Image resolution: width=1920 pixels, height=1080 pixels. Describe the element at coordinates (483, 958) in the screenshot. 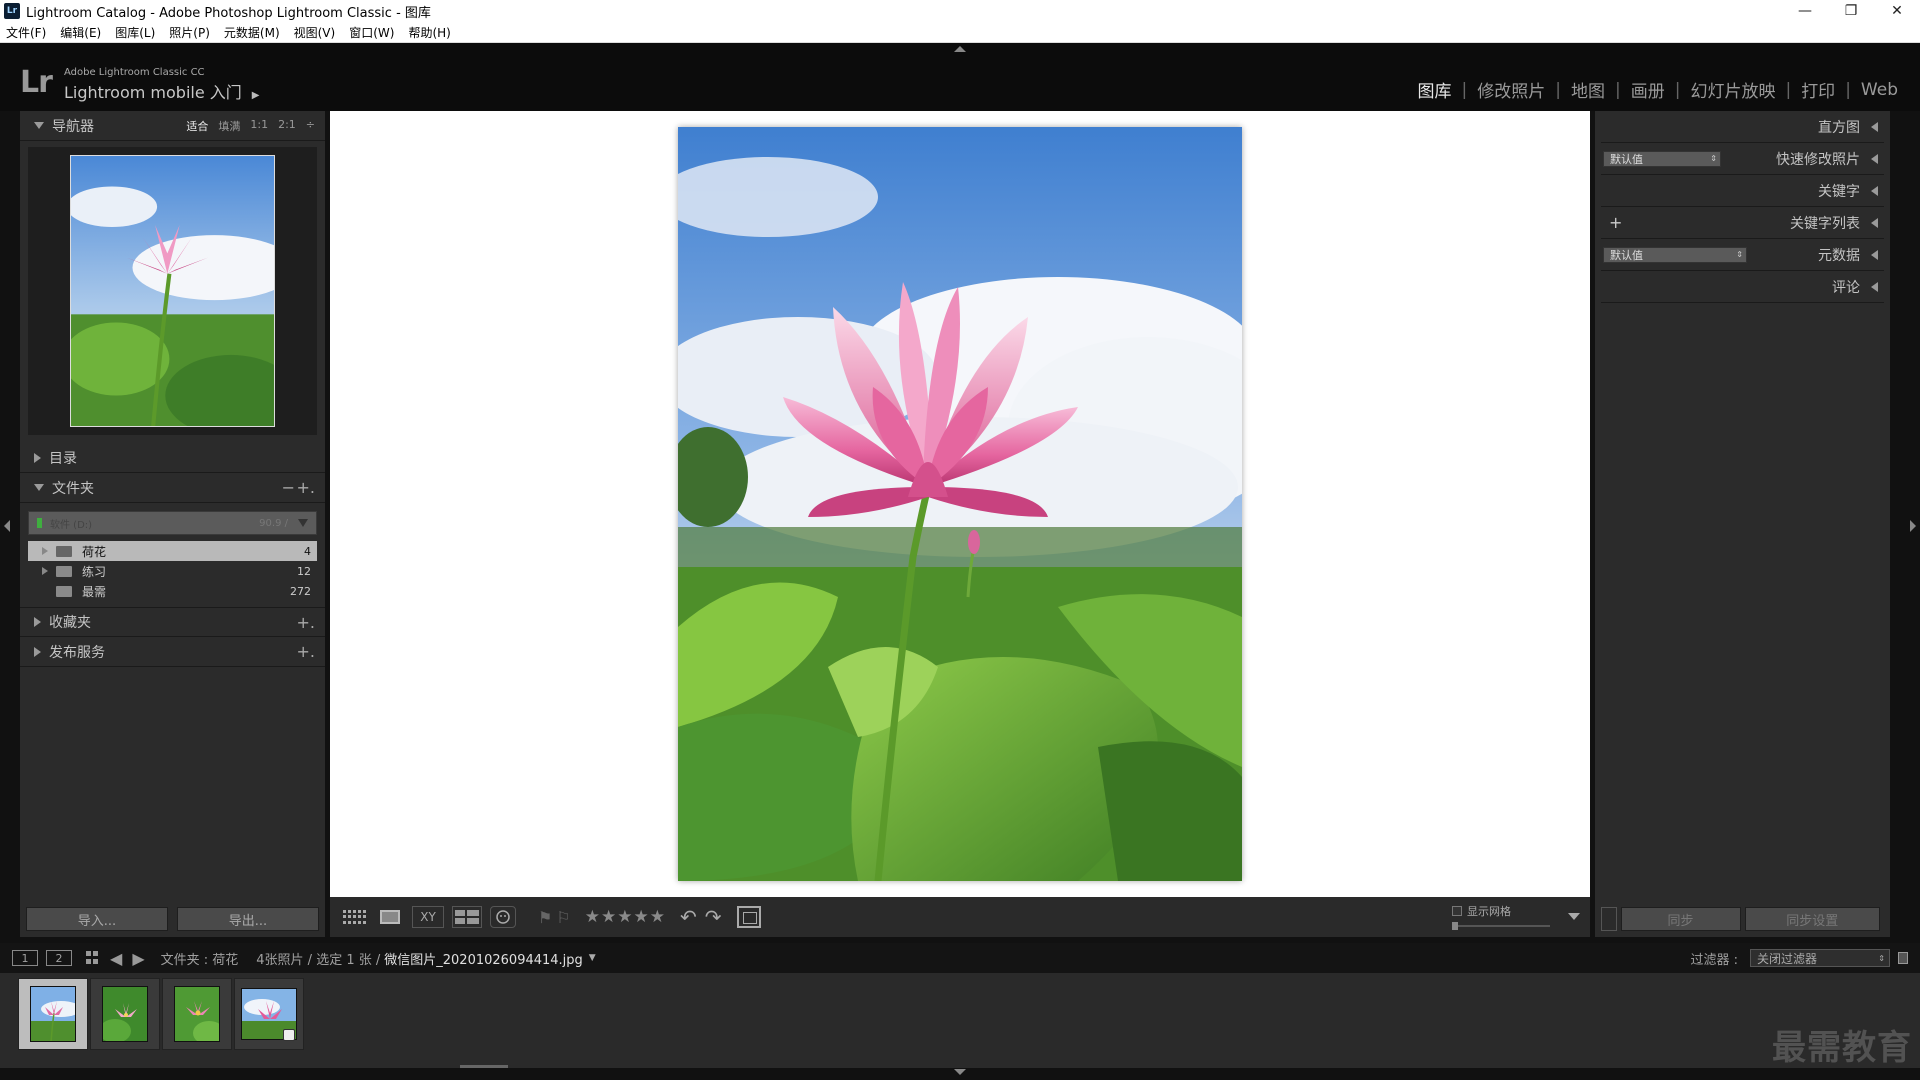

I see `filmstrip-filename: 微信图片_20201026094414.jpg` at that location.